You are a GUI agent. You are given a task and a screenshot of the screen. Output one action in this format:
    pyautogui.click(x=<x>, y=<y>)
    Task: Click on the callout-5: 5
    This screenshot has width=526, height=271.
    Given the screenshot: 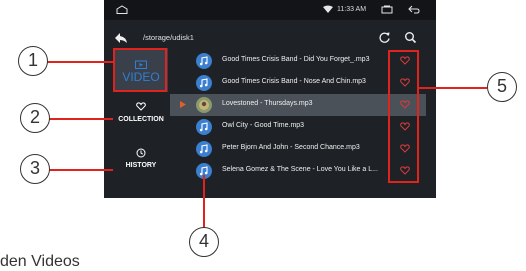 What is the action you would take?
    pyautogui.click(x=502, y=87)
    